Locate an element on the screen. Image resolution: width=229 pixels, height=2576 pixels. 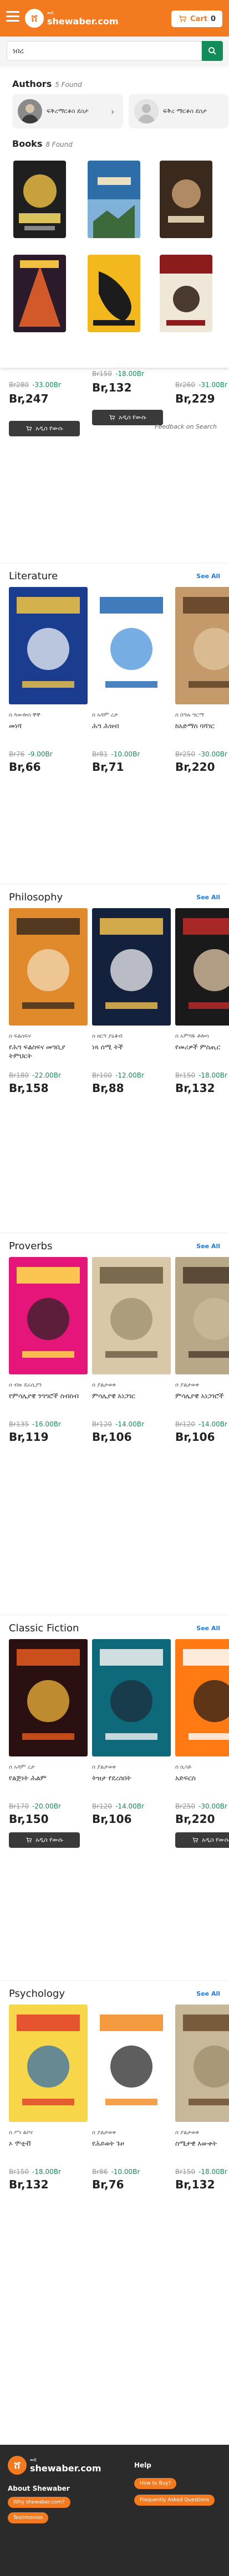
cart-icon is located at coordinates (112, 417).